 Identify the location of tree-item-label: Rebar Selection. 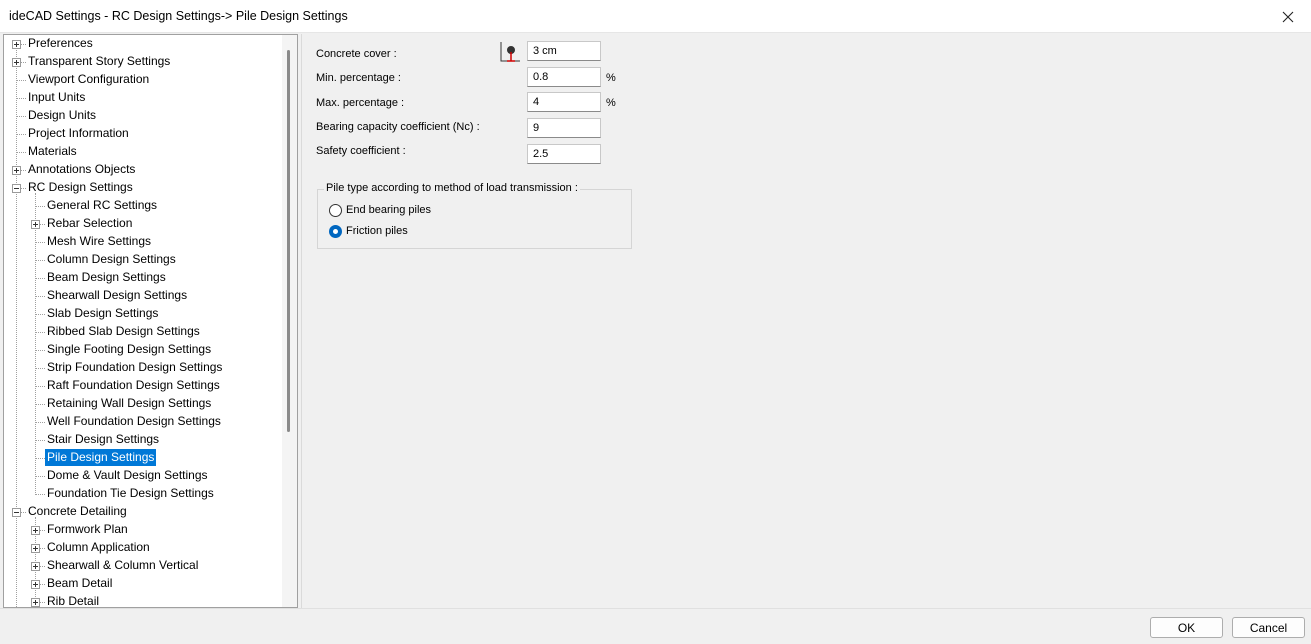
(90, 223).